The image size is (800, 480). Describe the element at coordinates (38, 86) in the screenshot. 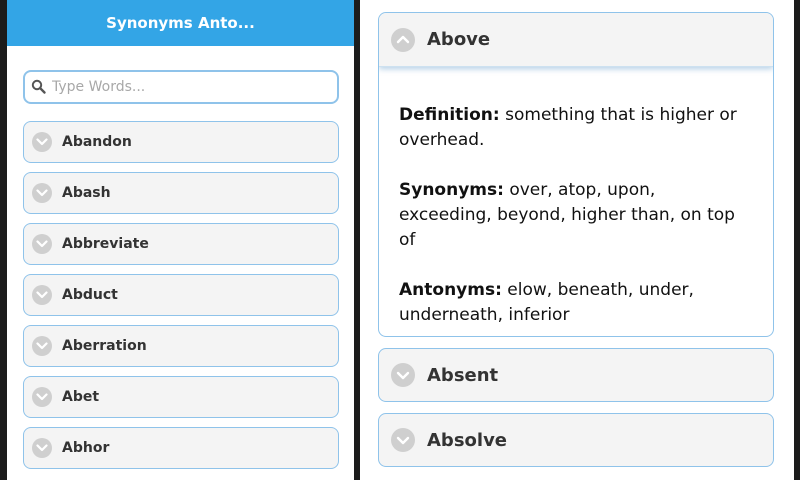

I see `search-icon` at that location.